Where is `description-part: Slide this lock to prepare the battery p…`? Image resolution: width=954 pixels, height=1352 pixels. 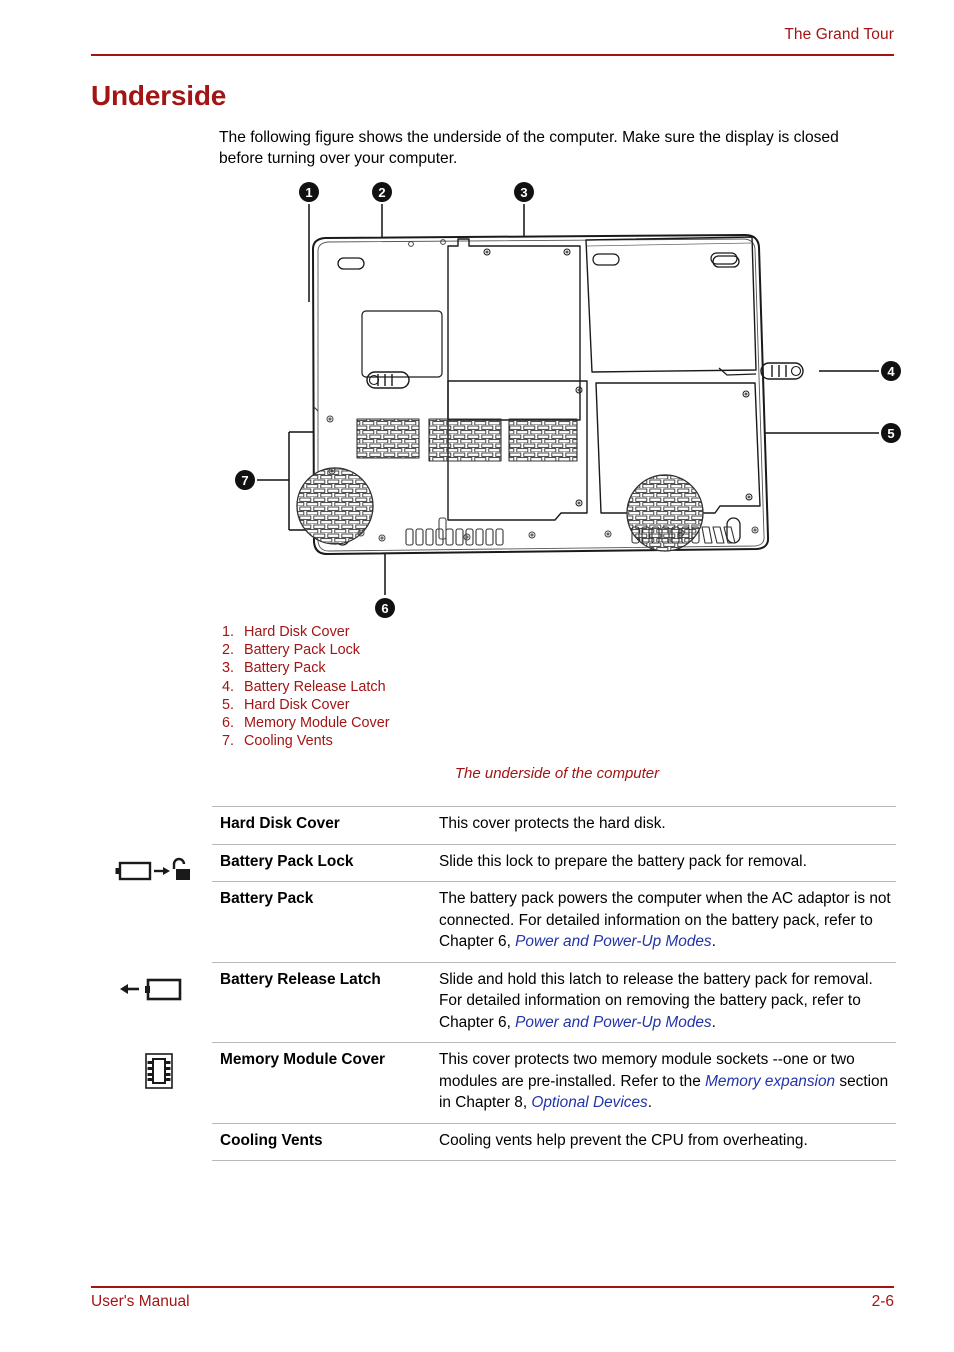 description-part: Slide this lock to prepare the battery p… is located at coordinates (623, 861).